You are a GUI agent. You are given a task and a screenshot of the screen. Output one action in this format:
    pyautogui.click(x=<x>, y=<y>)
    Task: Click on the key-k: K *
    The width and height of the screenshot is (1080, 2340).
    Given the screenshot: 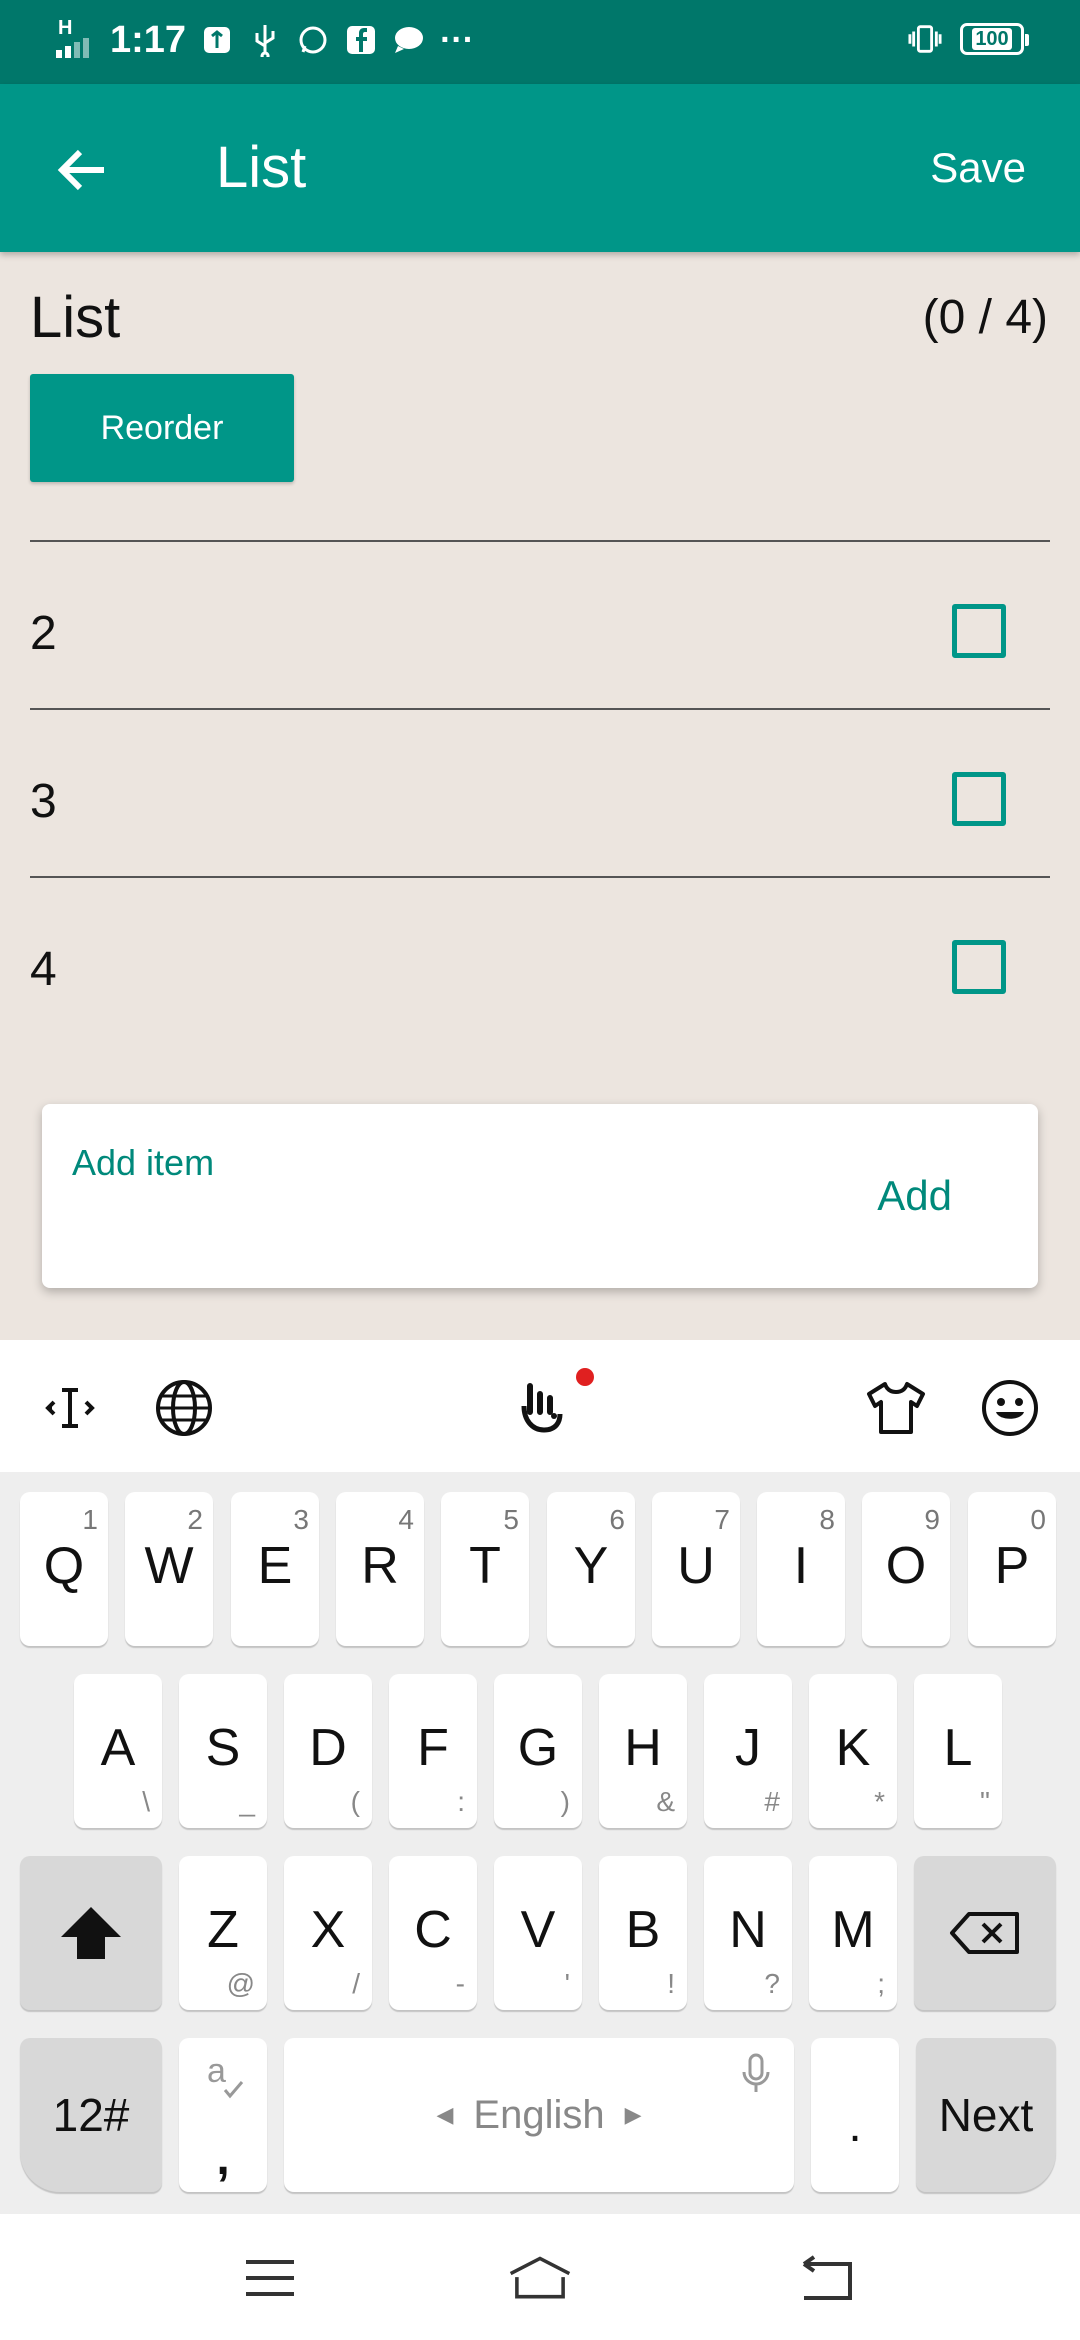 What is the action you would take?
    pyautogui.click(x=853, y=1751)
    